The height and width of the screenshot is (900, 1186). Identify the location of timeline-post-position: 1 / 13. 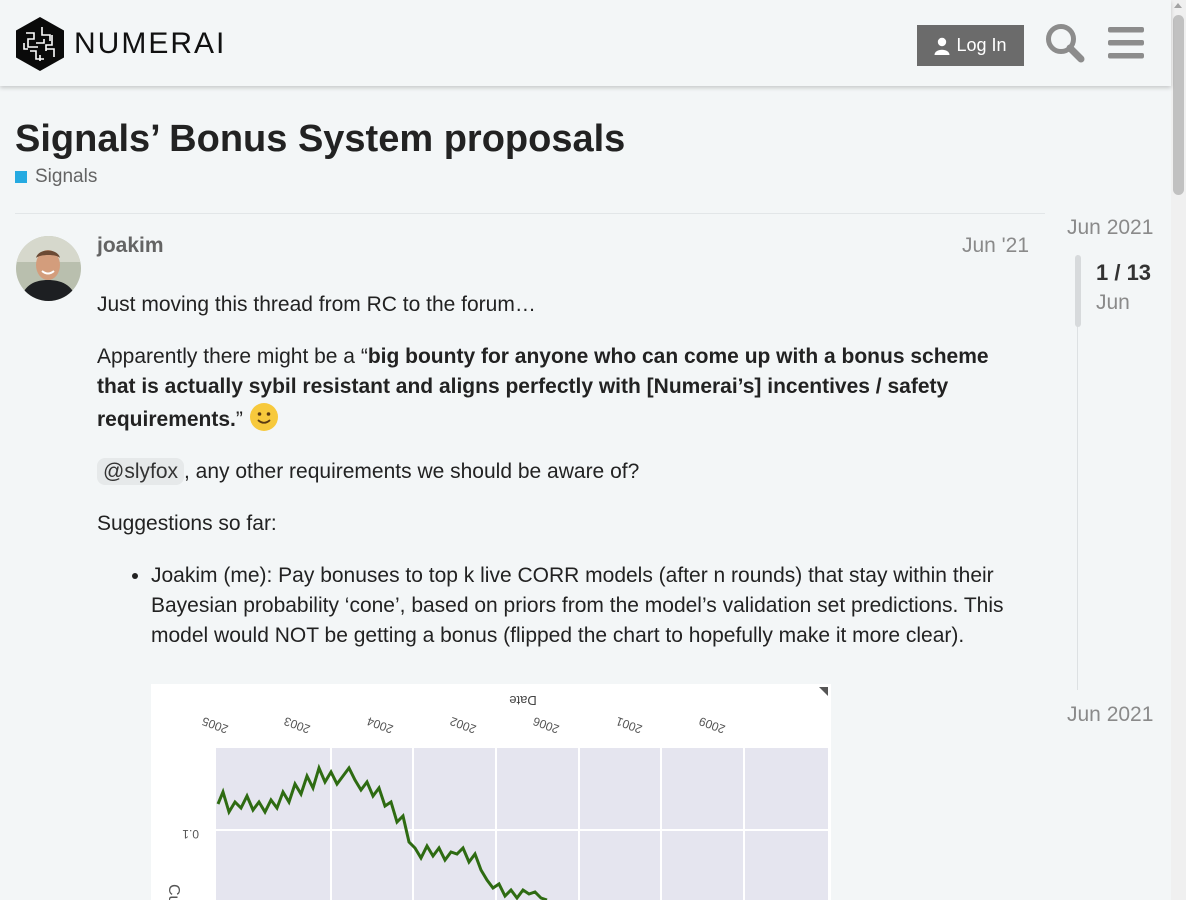
(1124, 272).